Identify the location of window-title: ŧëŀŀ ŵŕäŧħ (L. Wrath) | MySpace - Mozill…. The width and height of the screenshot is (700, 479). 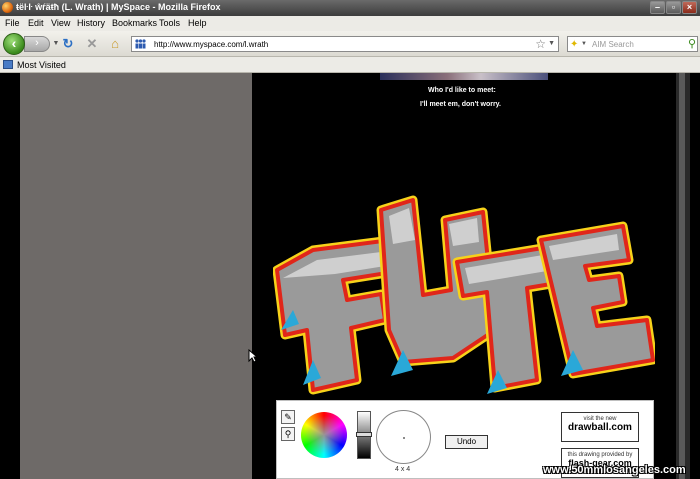
(118, 7).